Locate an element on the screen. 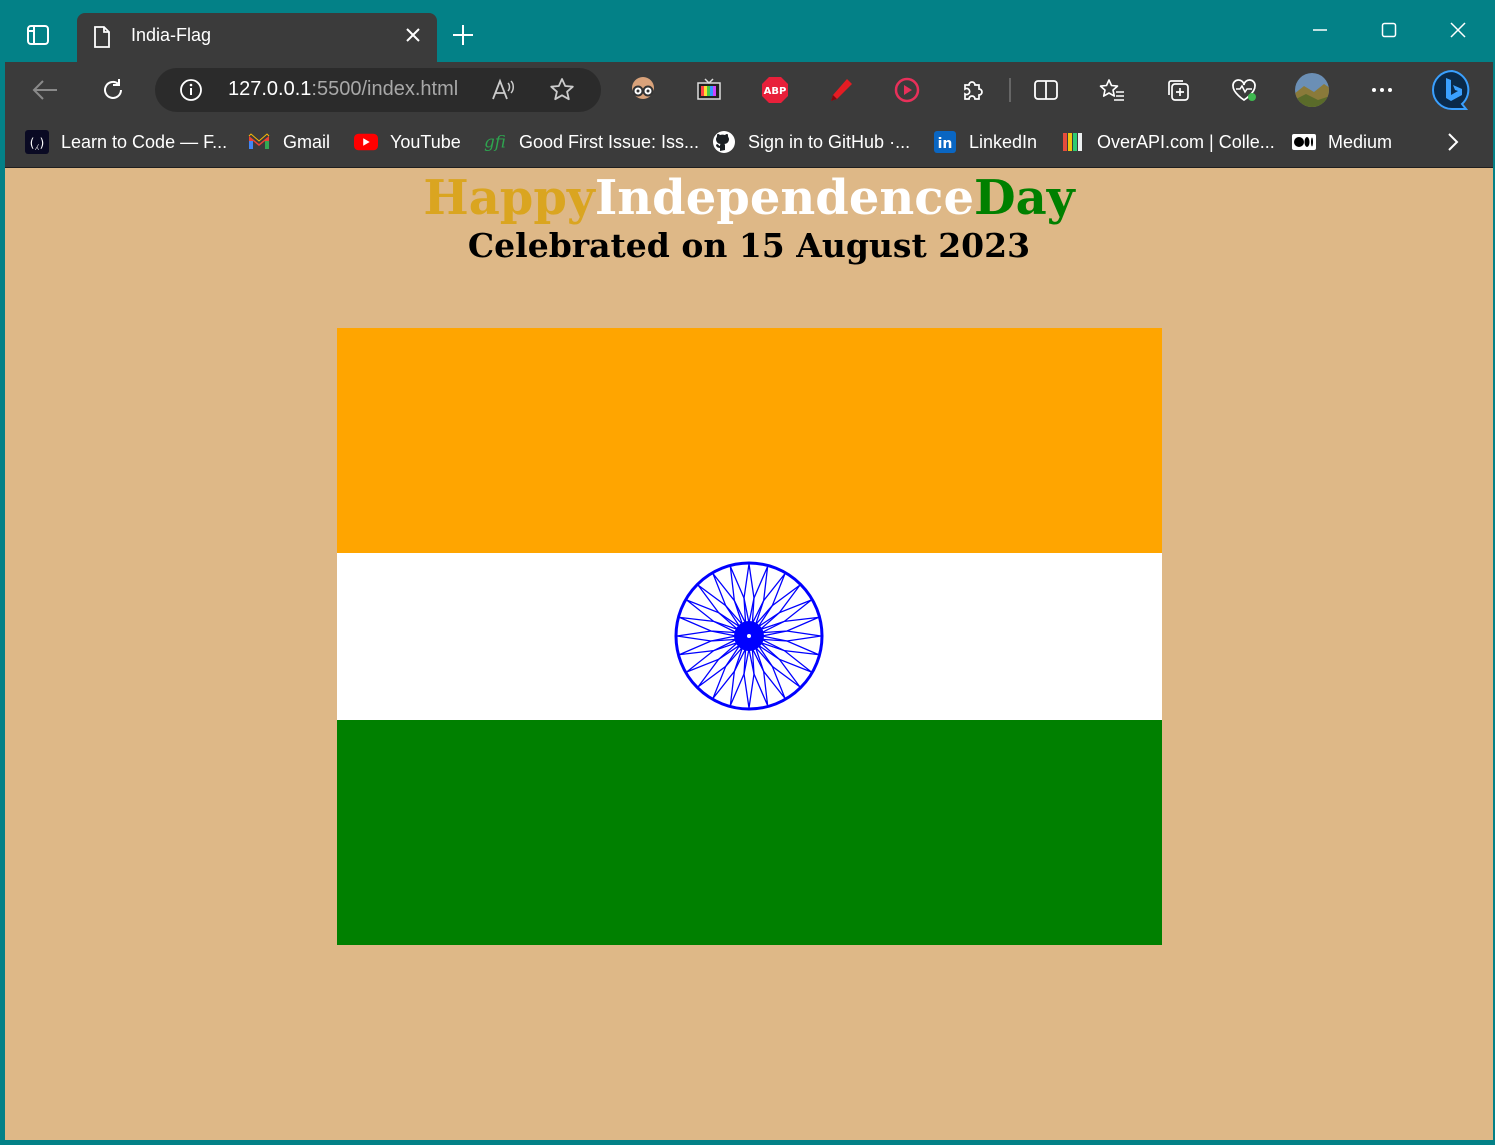 This screenshot has width=1495, height=1145. bing-copilot-icon is located at coordinates (1451, 89).